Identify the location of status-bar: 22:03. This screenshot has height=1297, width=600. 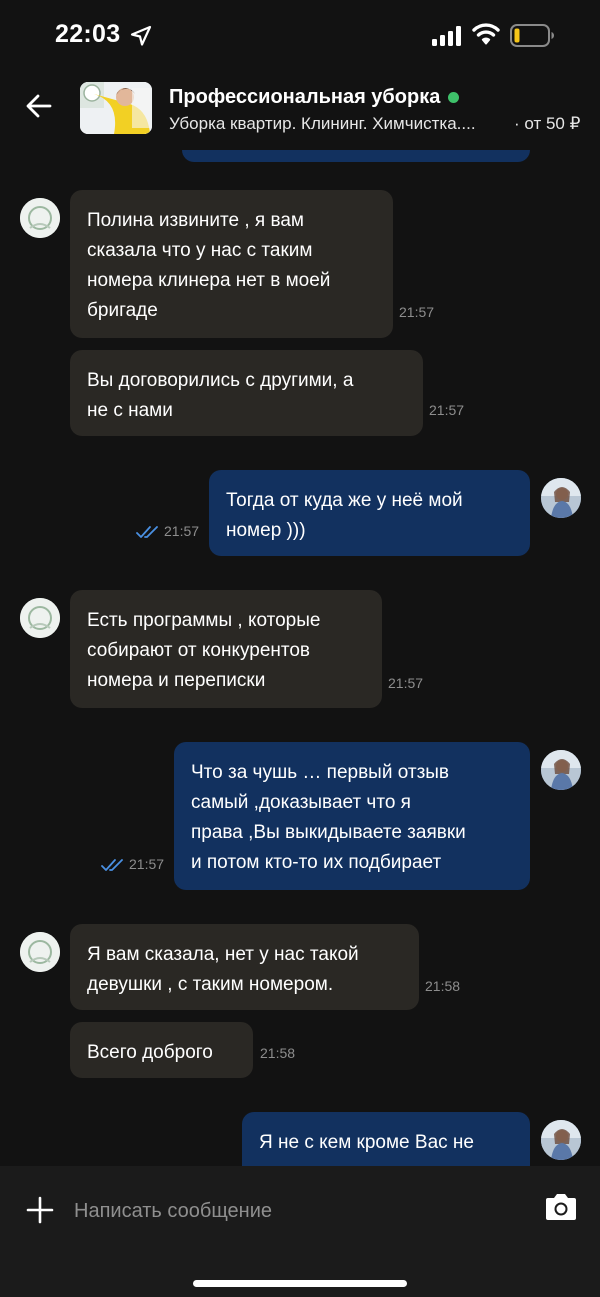
(300, 36).